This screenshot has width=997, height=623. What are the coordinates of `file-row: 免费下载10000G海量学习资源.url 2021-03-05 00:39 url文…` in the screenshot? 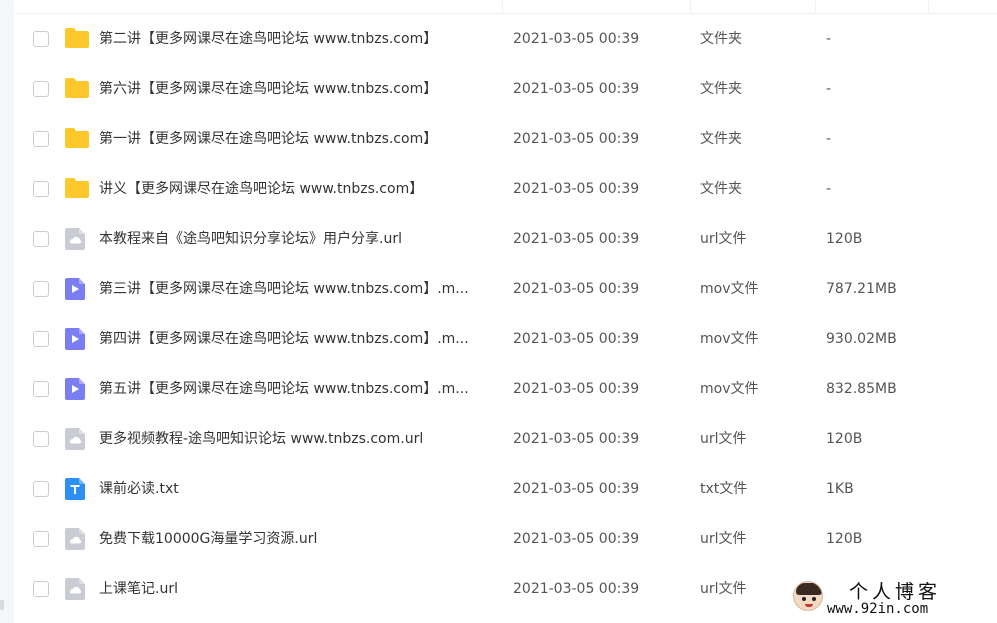 It's located at (505, 539).